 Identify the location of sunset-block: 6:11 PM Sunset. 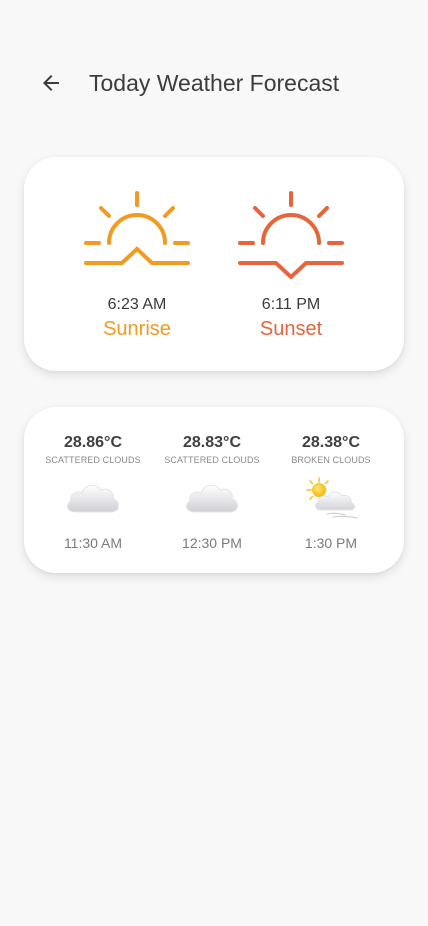
(291, 264).